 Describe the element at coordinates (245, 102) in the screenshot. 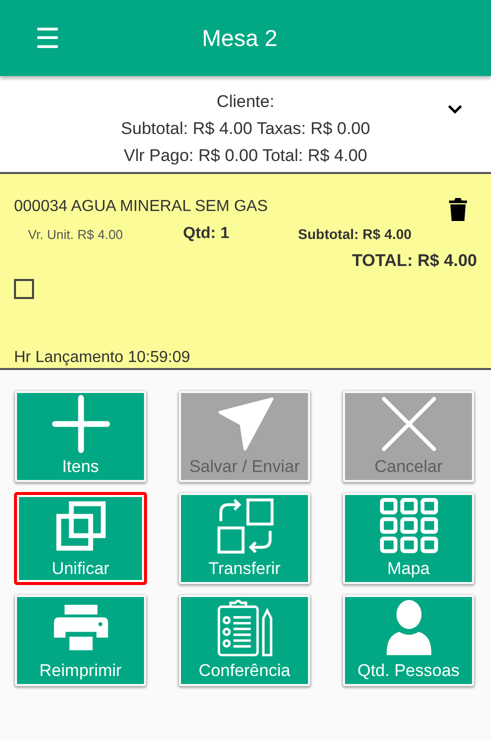

I see `summary-line: Cliente:` at that location.